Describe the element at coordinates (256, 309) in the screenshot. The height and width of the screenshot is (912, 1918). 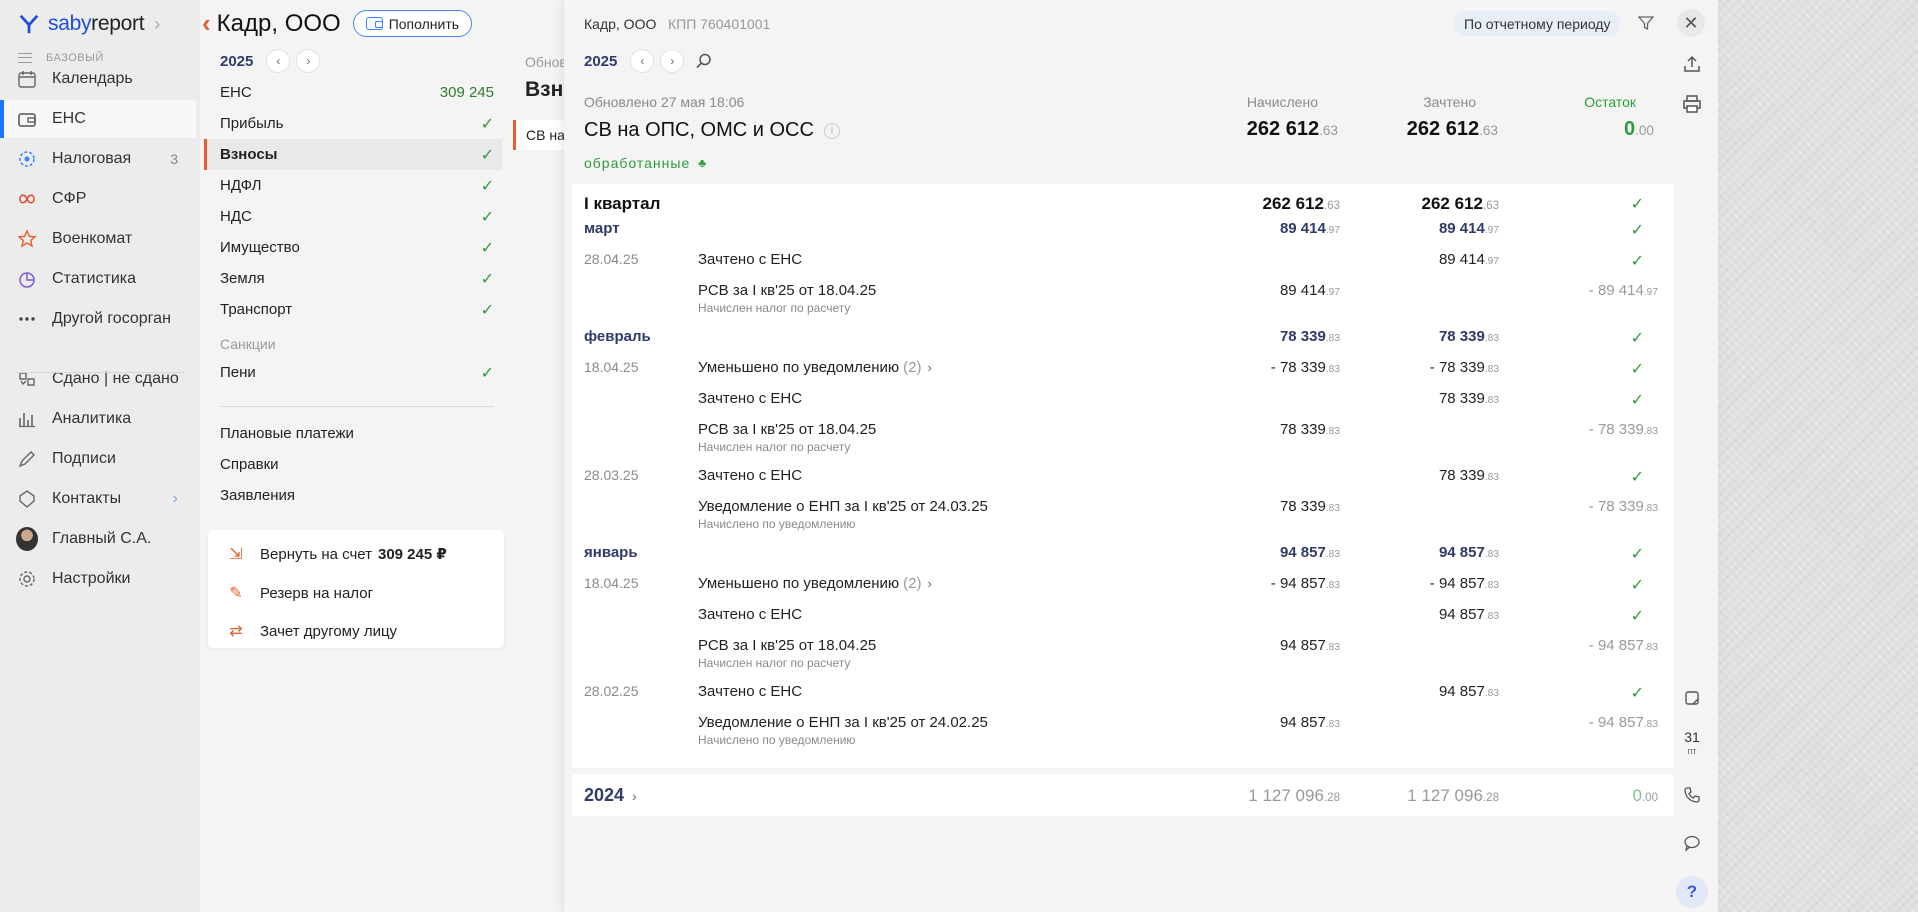
I see `tax-item-label: Транспорт` at that location.